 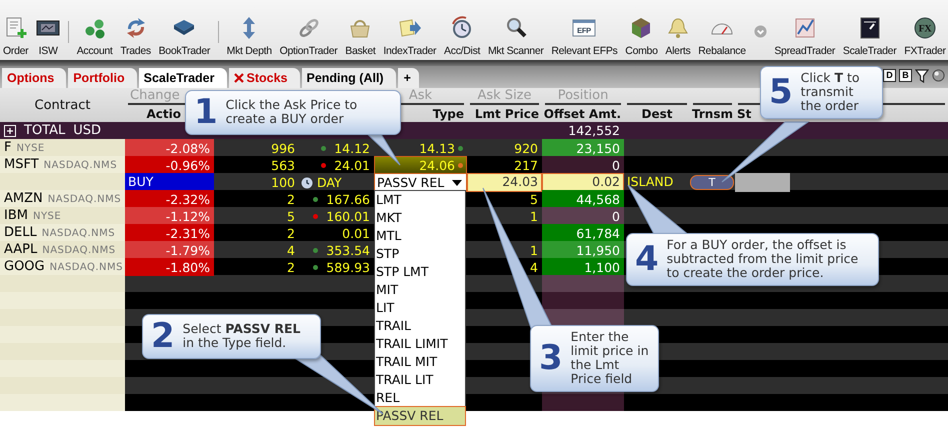 I want to click on currency-label: USD, so click(x=87, y=130).